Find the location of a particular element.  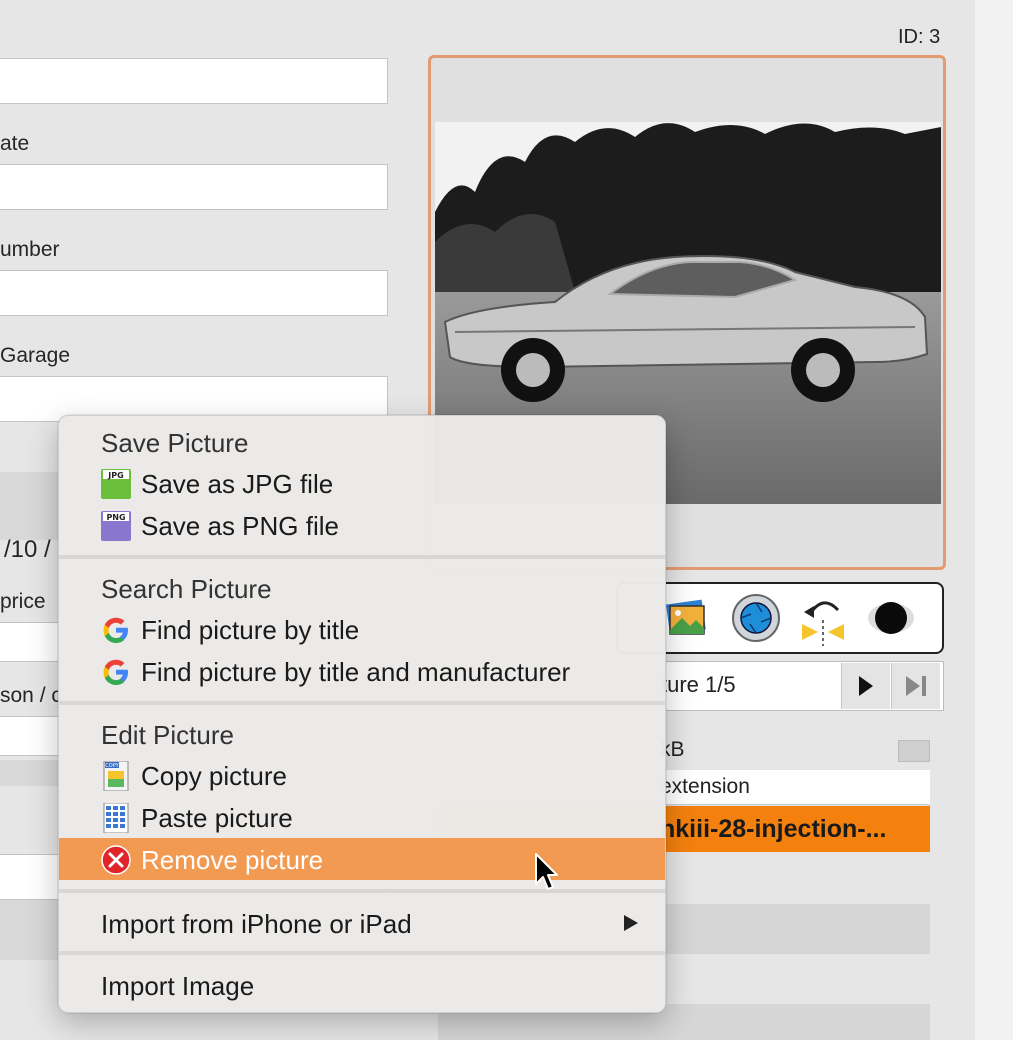

svg-text: JPG is located at coordinates (115, 475).